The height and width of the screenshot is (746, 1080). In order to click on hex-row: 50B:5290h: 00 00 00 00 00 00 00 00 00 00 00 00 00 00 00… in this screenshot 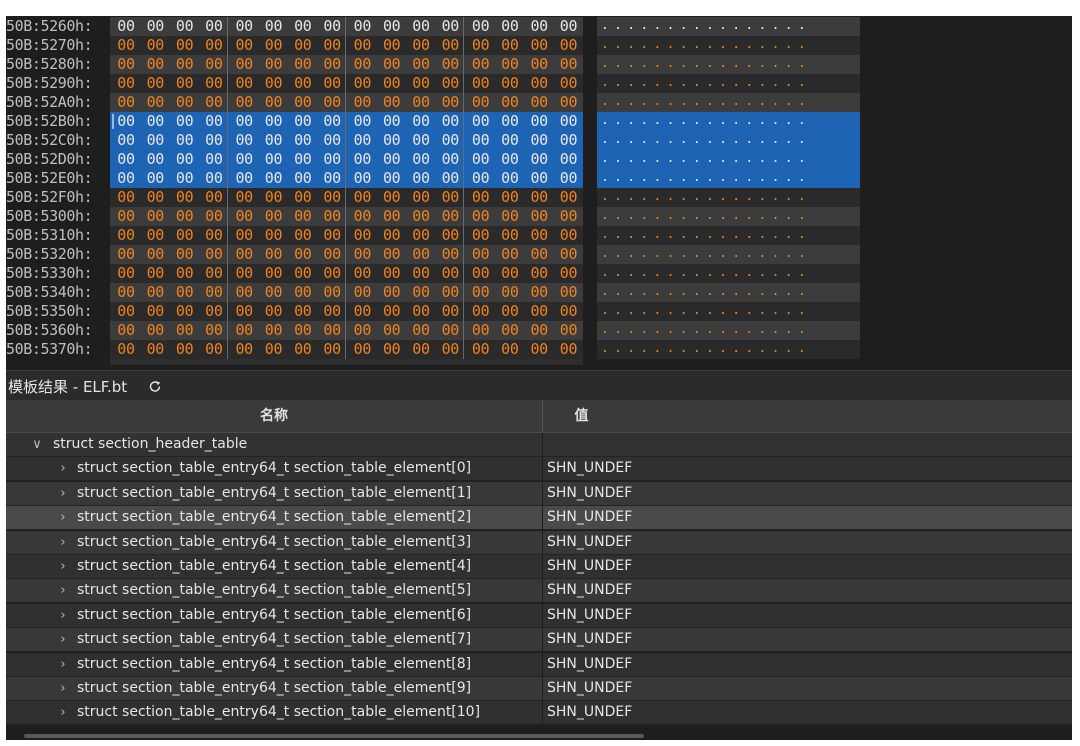, I will do `click(436, 83)`.